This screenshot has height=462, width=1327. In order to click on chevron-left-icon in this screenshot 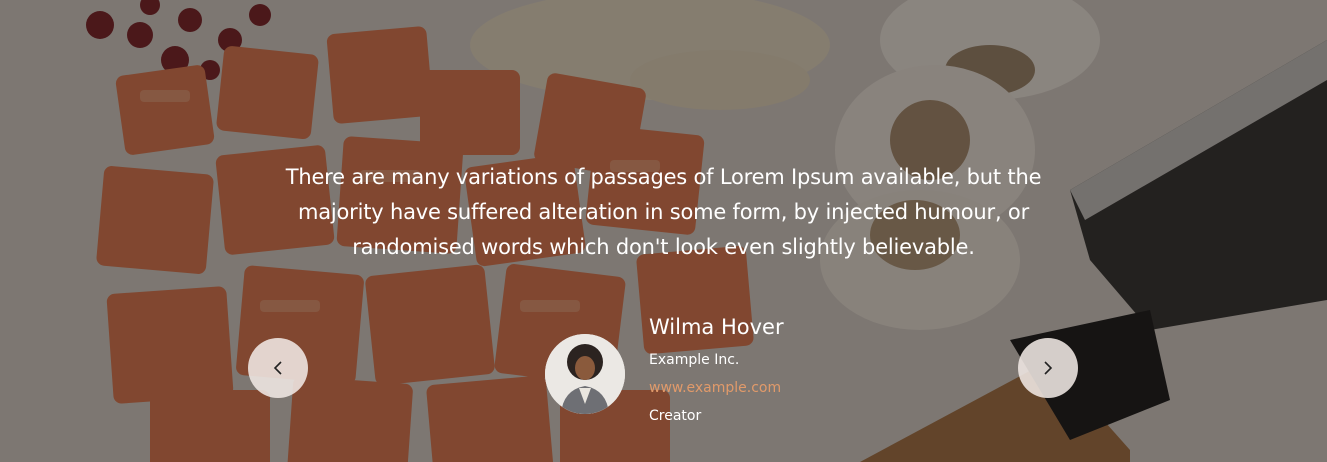, I will do `click(277, 368)`.